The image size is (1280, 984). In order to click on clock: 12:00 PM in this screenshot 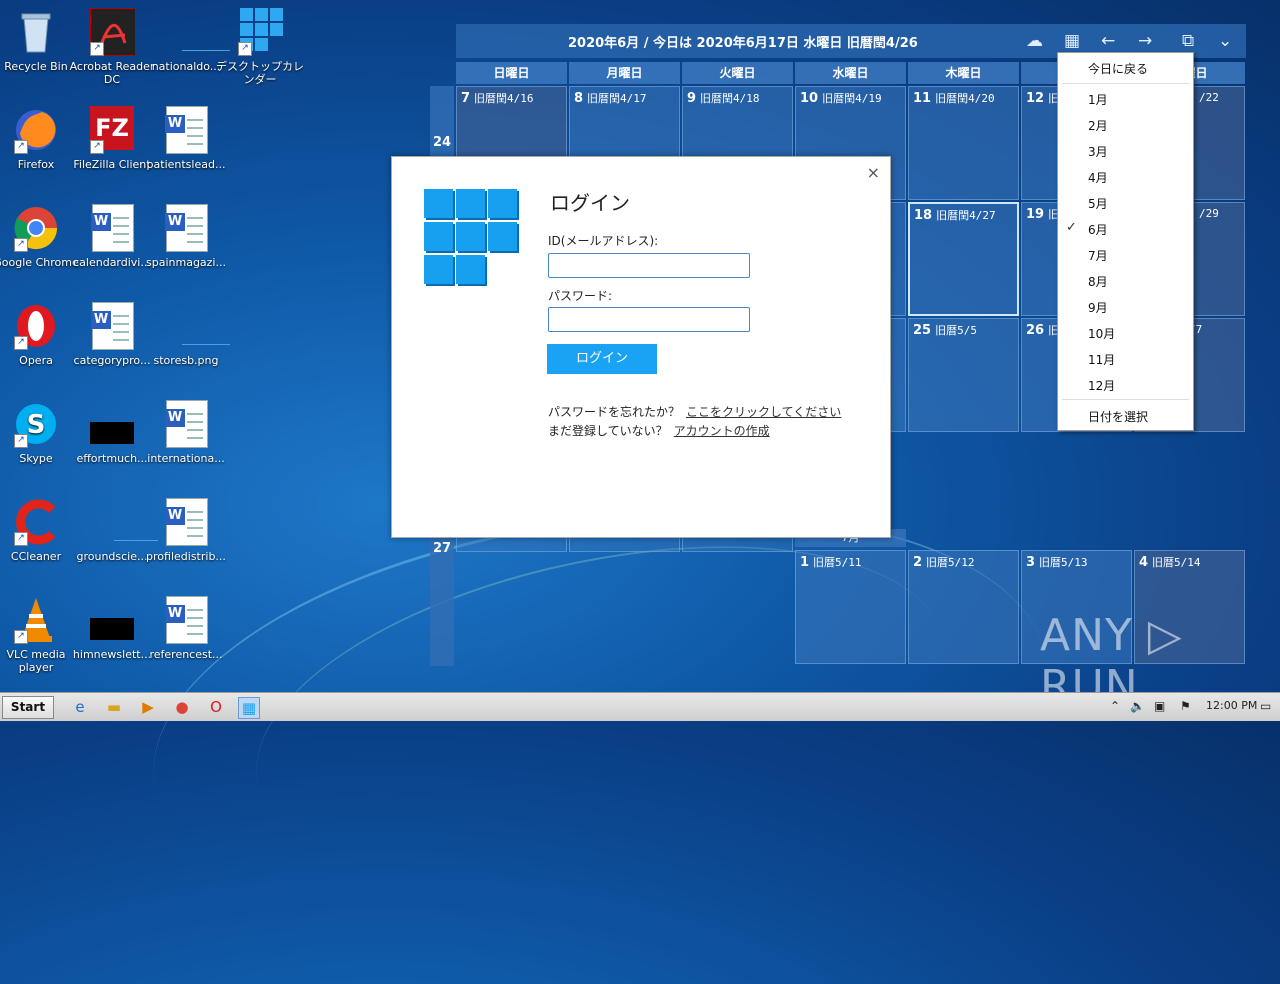, I will do `click(1231, 705)`.